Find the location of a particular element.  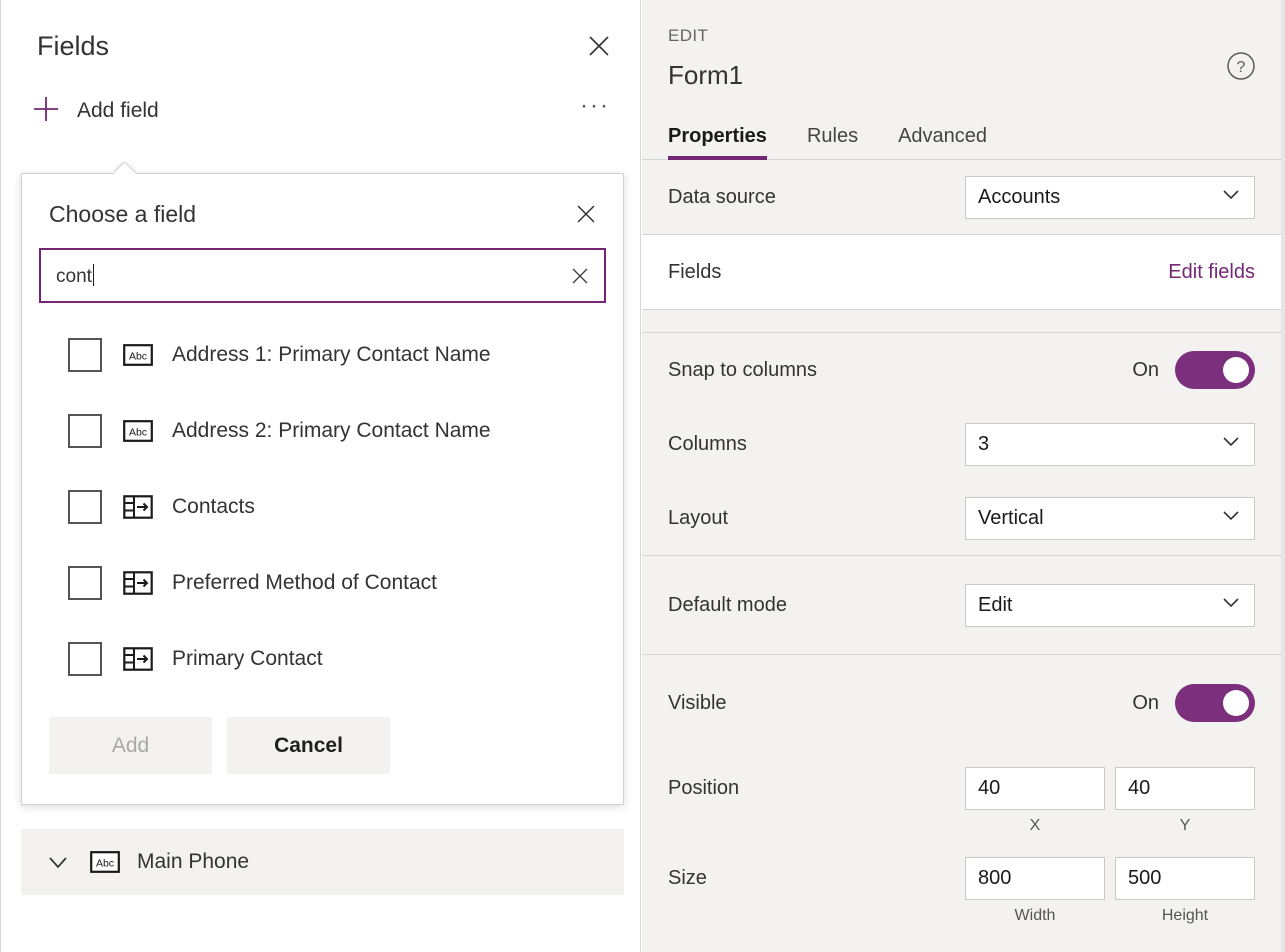

row-visible: Visible On is located at coordinates (961, 703).